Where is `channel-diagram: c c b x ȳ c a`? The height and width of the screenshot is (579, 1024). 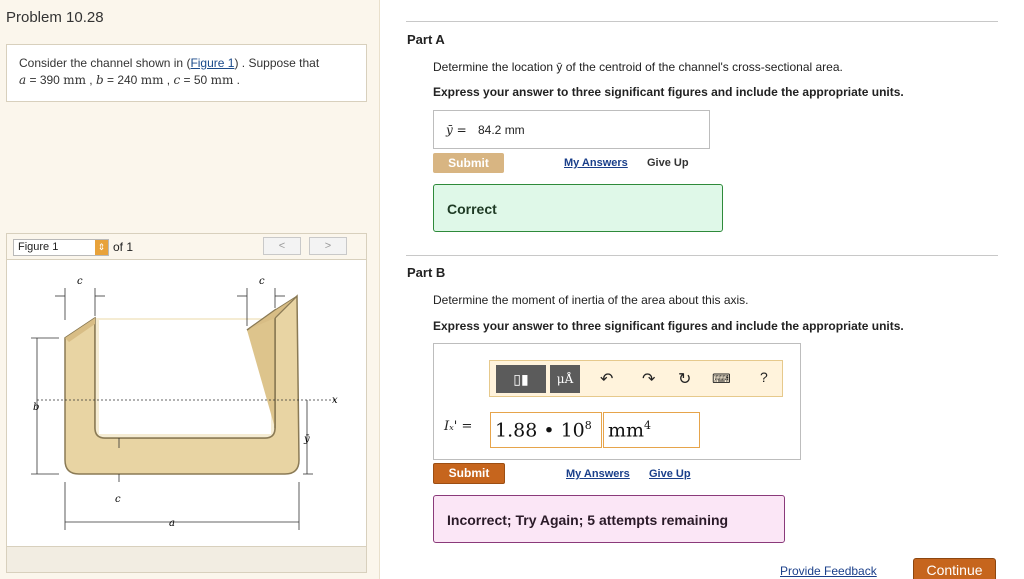
channel-diagram: c c b x ȳ c a is located at coordinates (184, 403).